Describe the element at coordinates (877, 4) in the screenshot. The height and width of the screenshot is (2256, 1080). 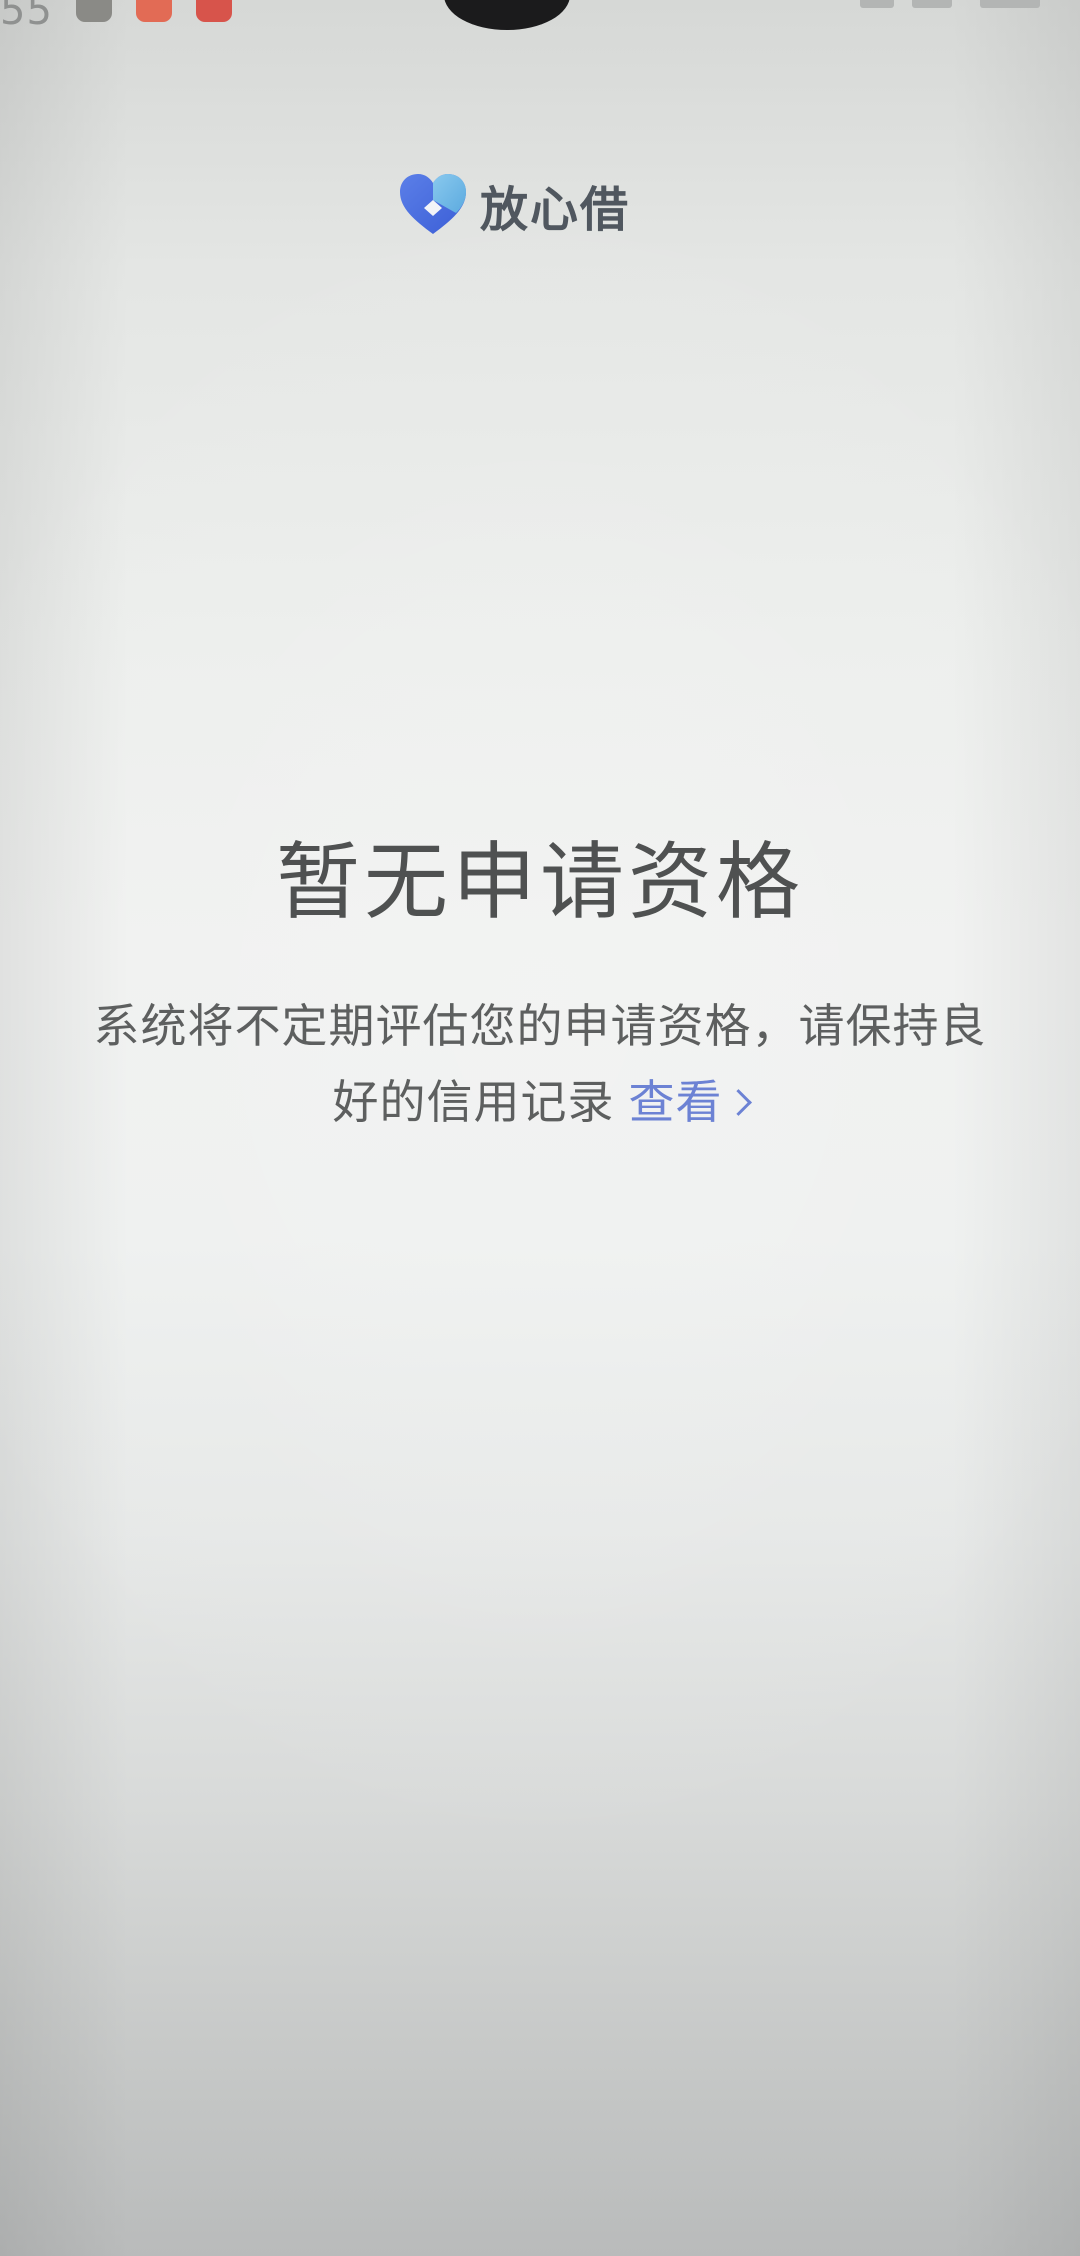
I see `signal-icon` at that location.